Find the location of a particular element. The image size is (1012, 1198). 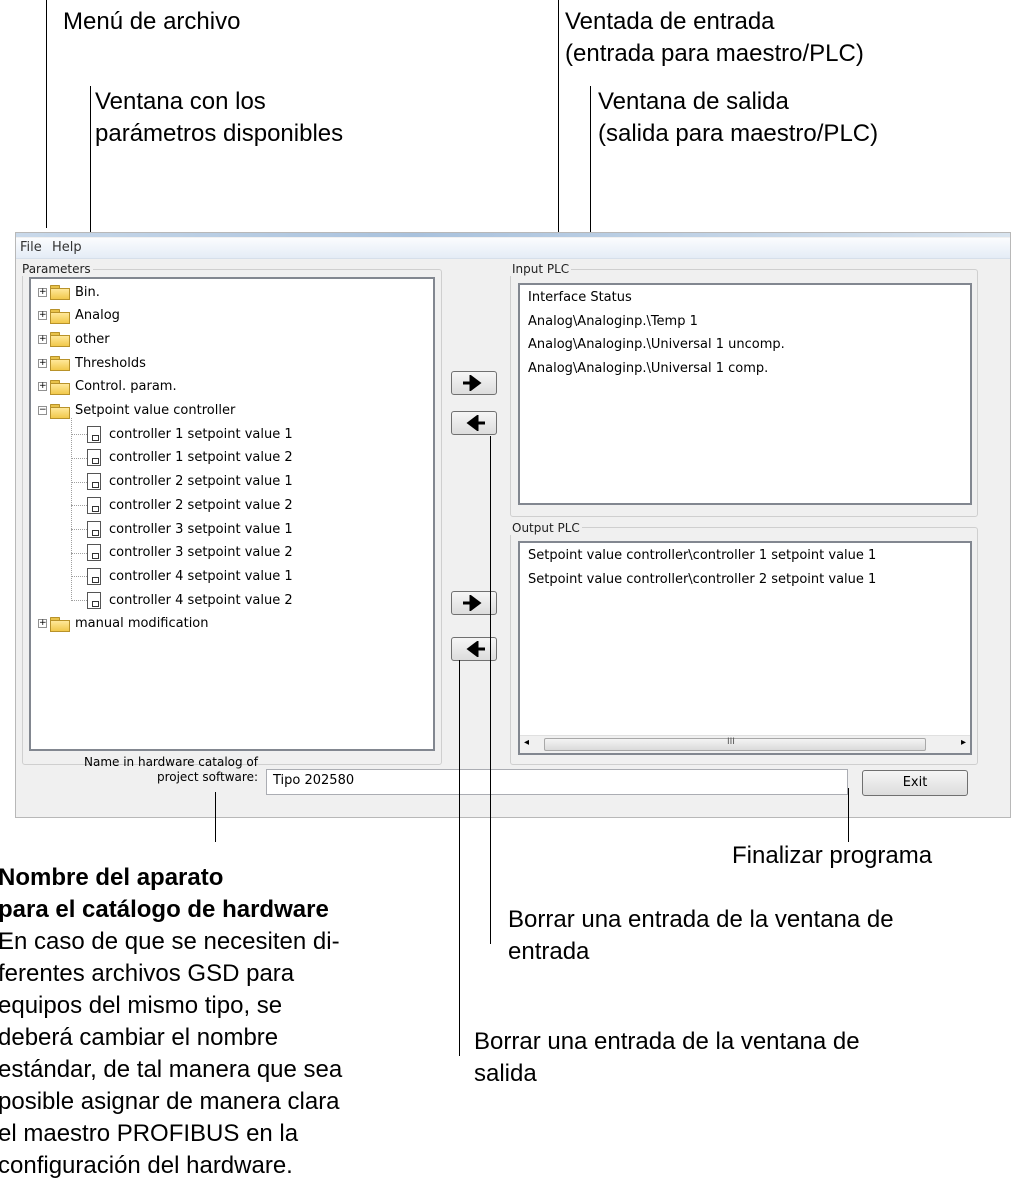

horizontal-scrollbar: ◂ III ▸ is located at coordinates (745, 744).